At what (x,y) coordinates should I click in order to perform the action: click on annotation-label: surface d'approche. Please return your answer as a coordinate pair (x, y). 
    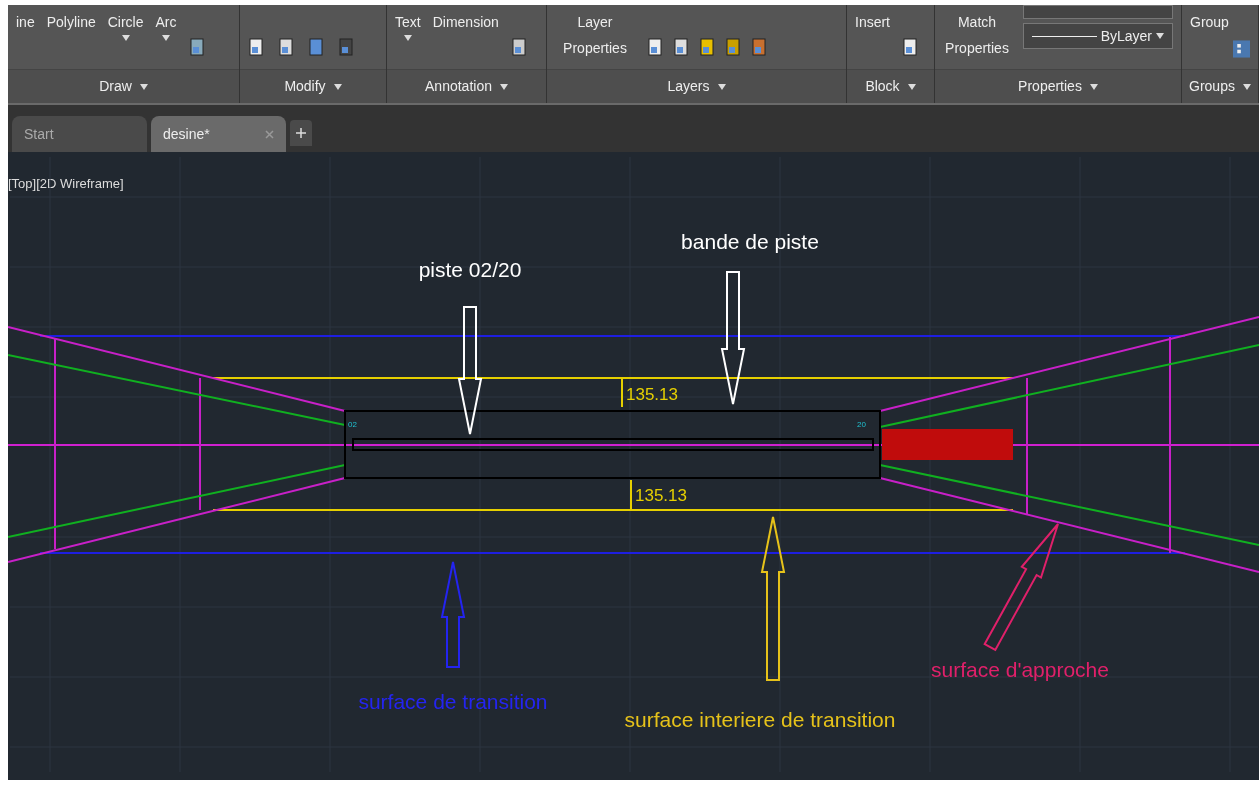
    Looking at the image, I should click on (1020, 669).